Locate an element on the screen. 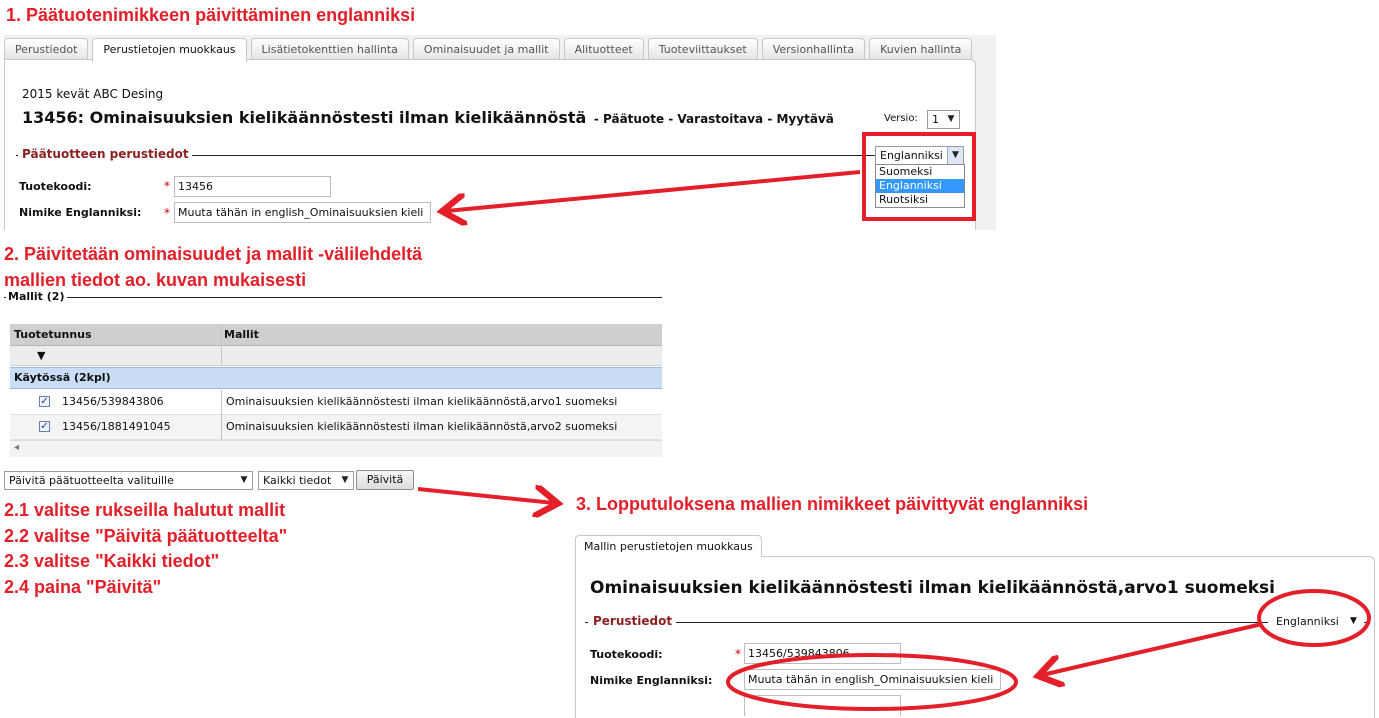  name-label: Nimike Englanniksi: is located at coordinates (80, 212).